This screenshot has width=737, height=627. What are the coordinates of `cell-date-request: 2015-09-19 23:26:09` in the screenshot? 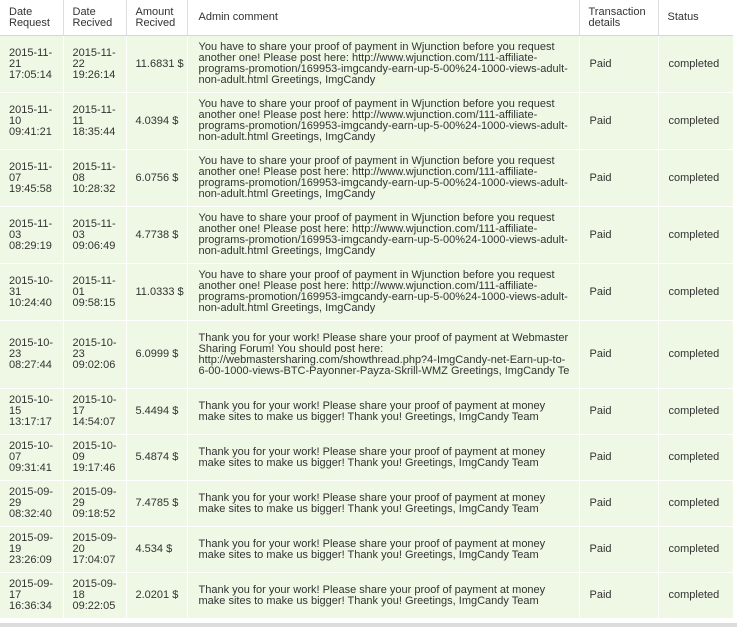 It's located at (32, 549).